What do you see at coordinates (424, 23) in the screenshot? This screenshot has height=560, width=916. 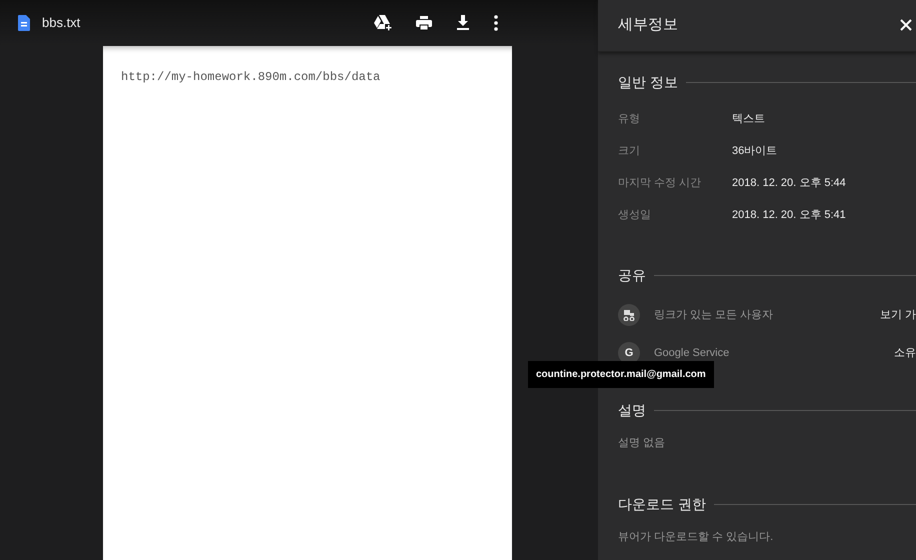 I see `print-icon` at bounding box center [424, 23].